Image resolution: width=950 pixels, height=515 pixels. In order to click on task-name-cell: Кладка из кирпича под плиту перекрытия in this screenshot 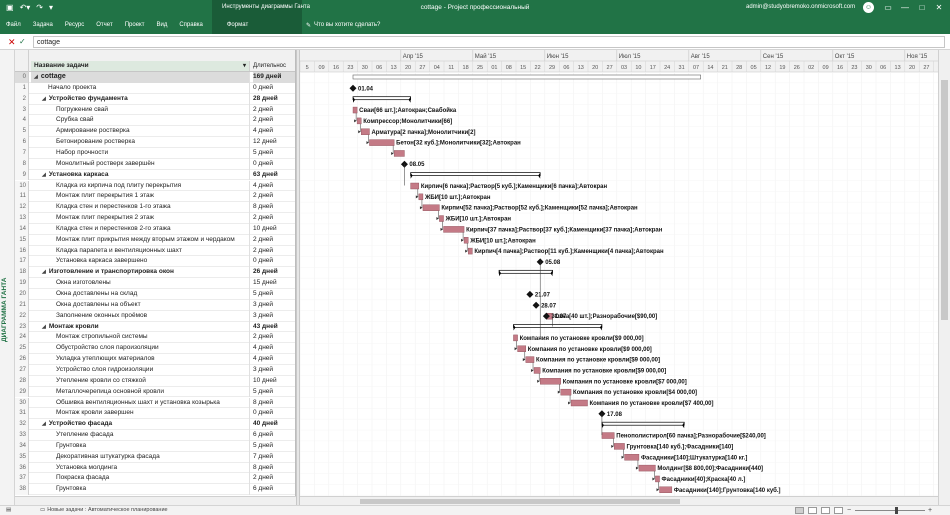, I will do `click(140, 186)`.